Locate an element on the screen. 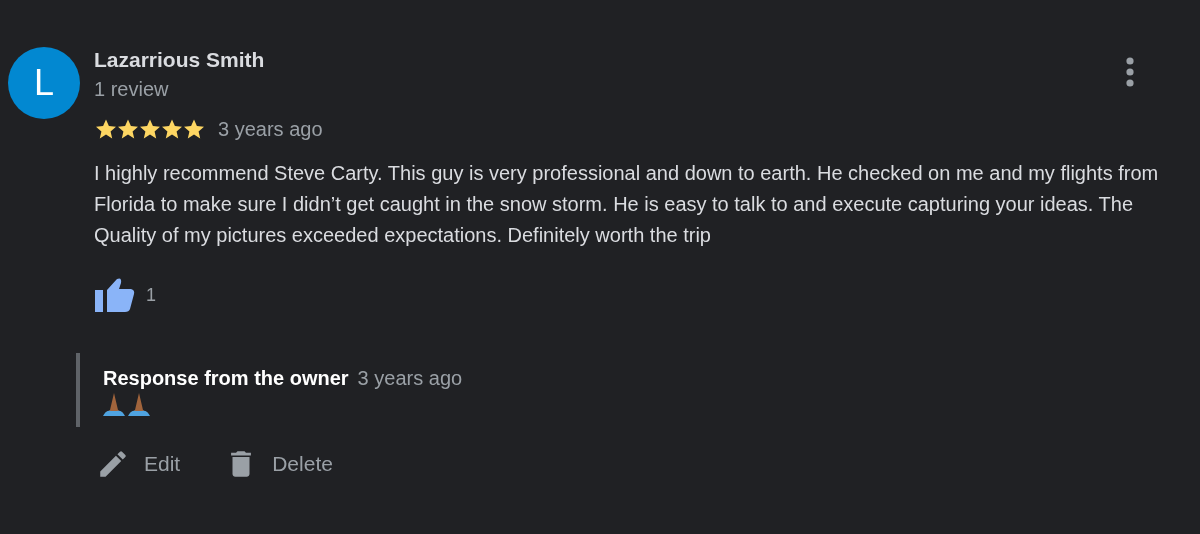 This screenshot has height=534, width=1200. praying-hands-icon is located at coordinates (128, 404).